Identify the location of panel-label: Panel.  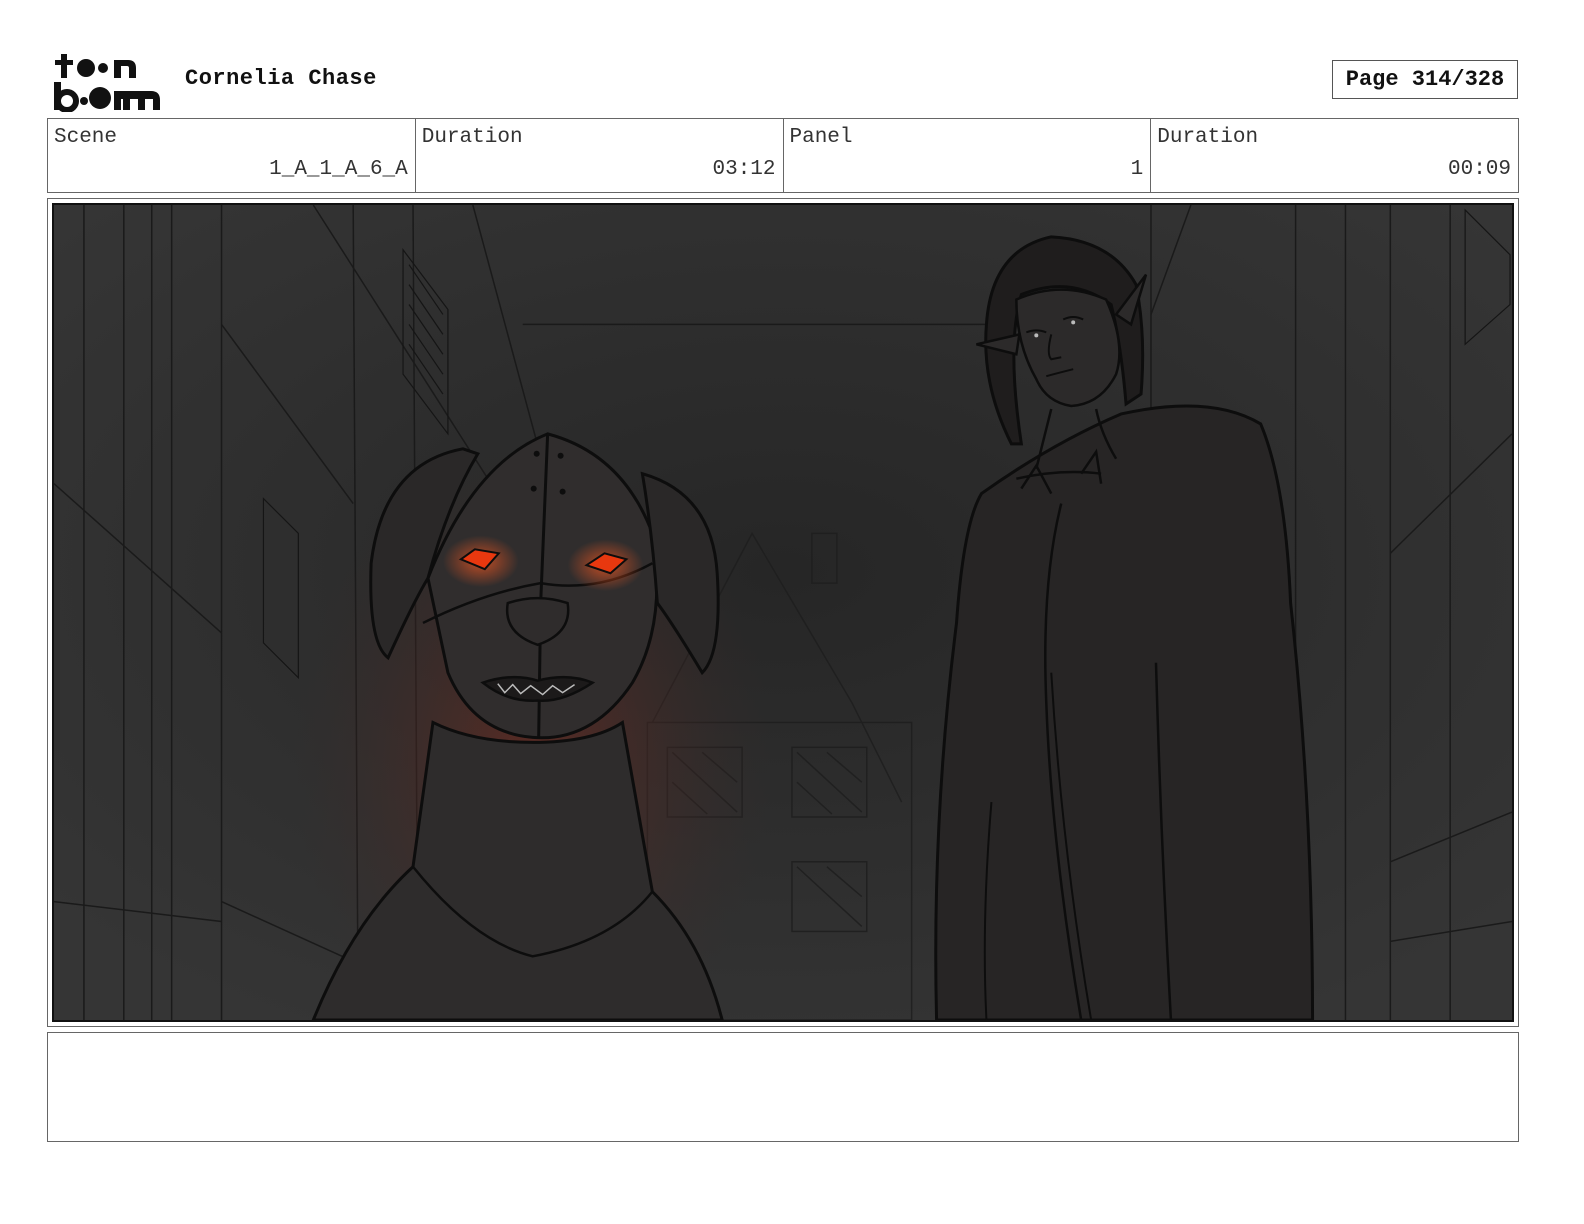
(821, 137).